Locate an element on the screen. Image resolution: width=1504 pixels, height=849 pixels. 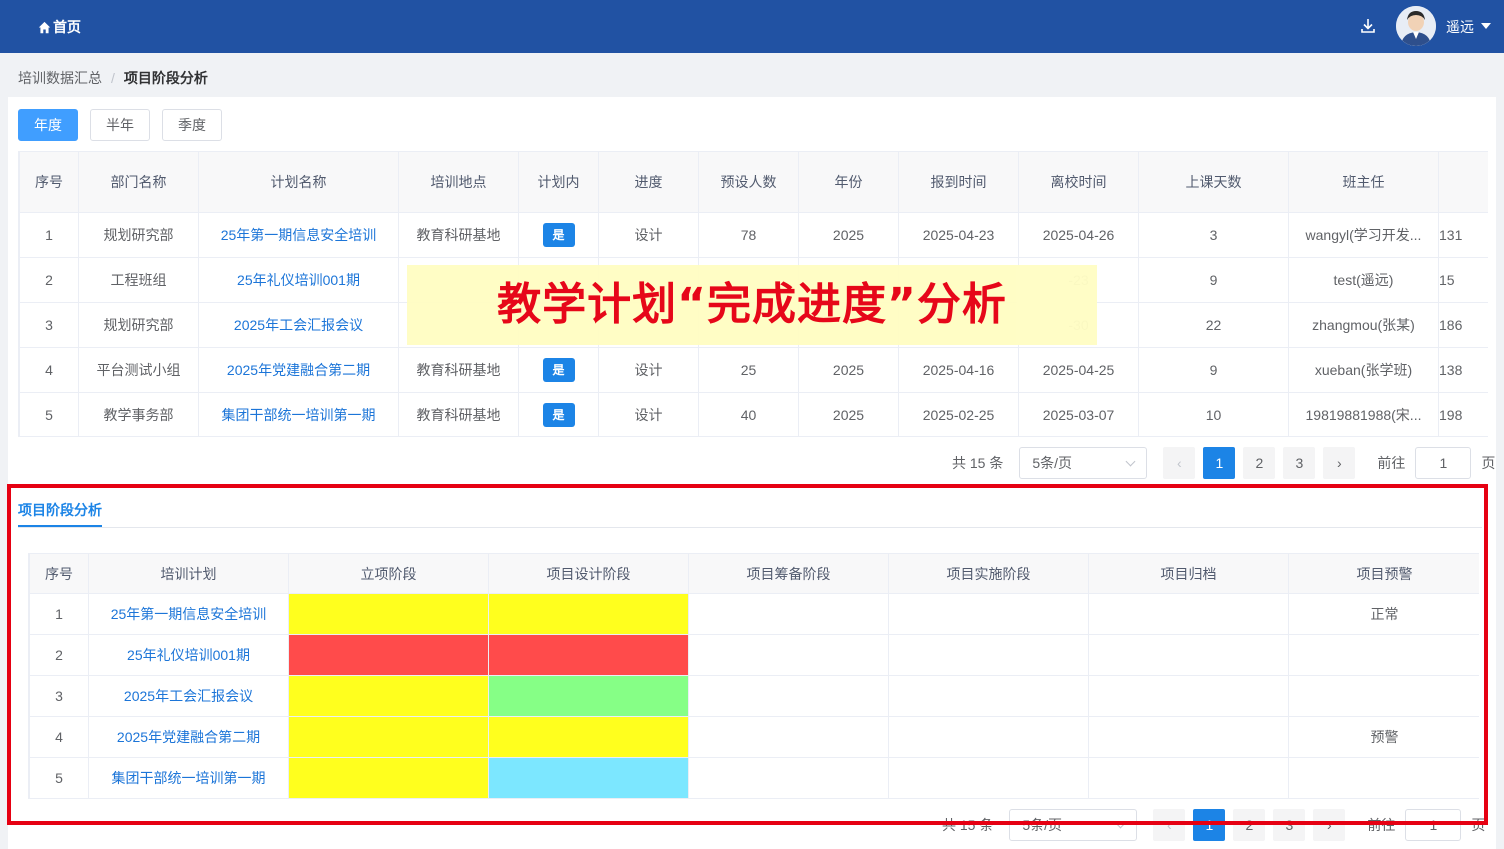
table-row: 2 25年礼仪培训001期 is located at coordinates (754, 655).